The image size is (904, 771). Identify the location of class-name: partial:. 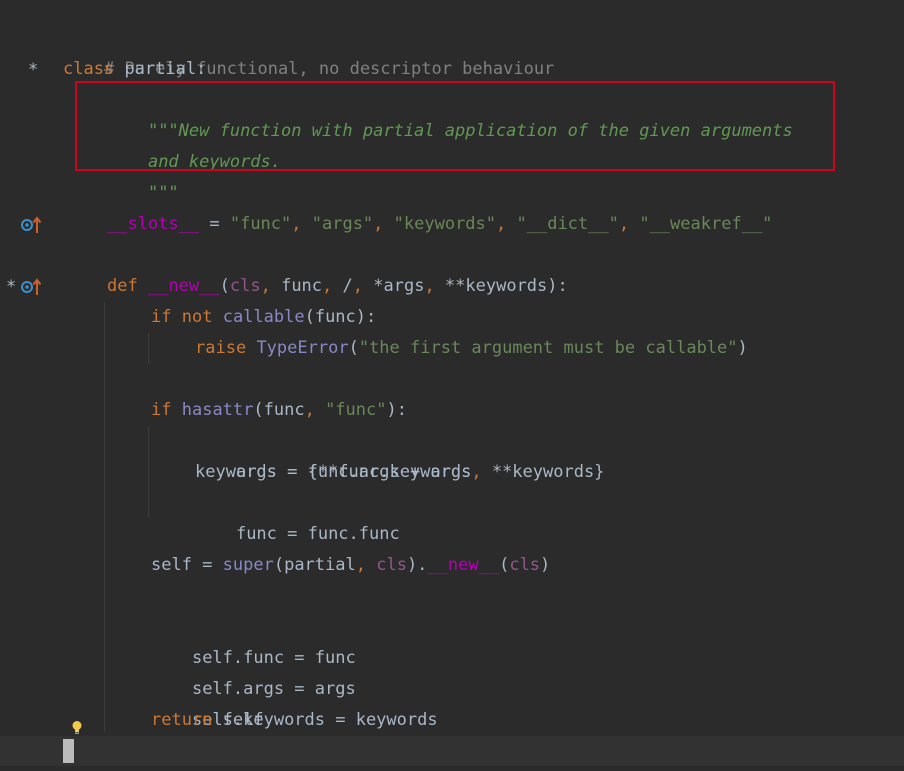
(165, 69).